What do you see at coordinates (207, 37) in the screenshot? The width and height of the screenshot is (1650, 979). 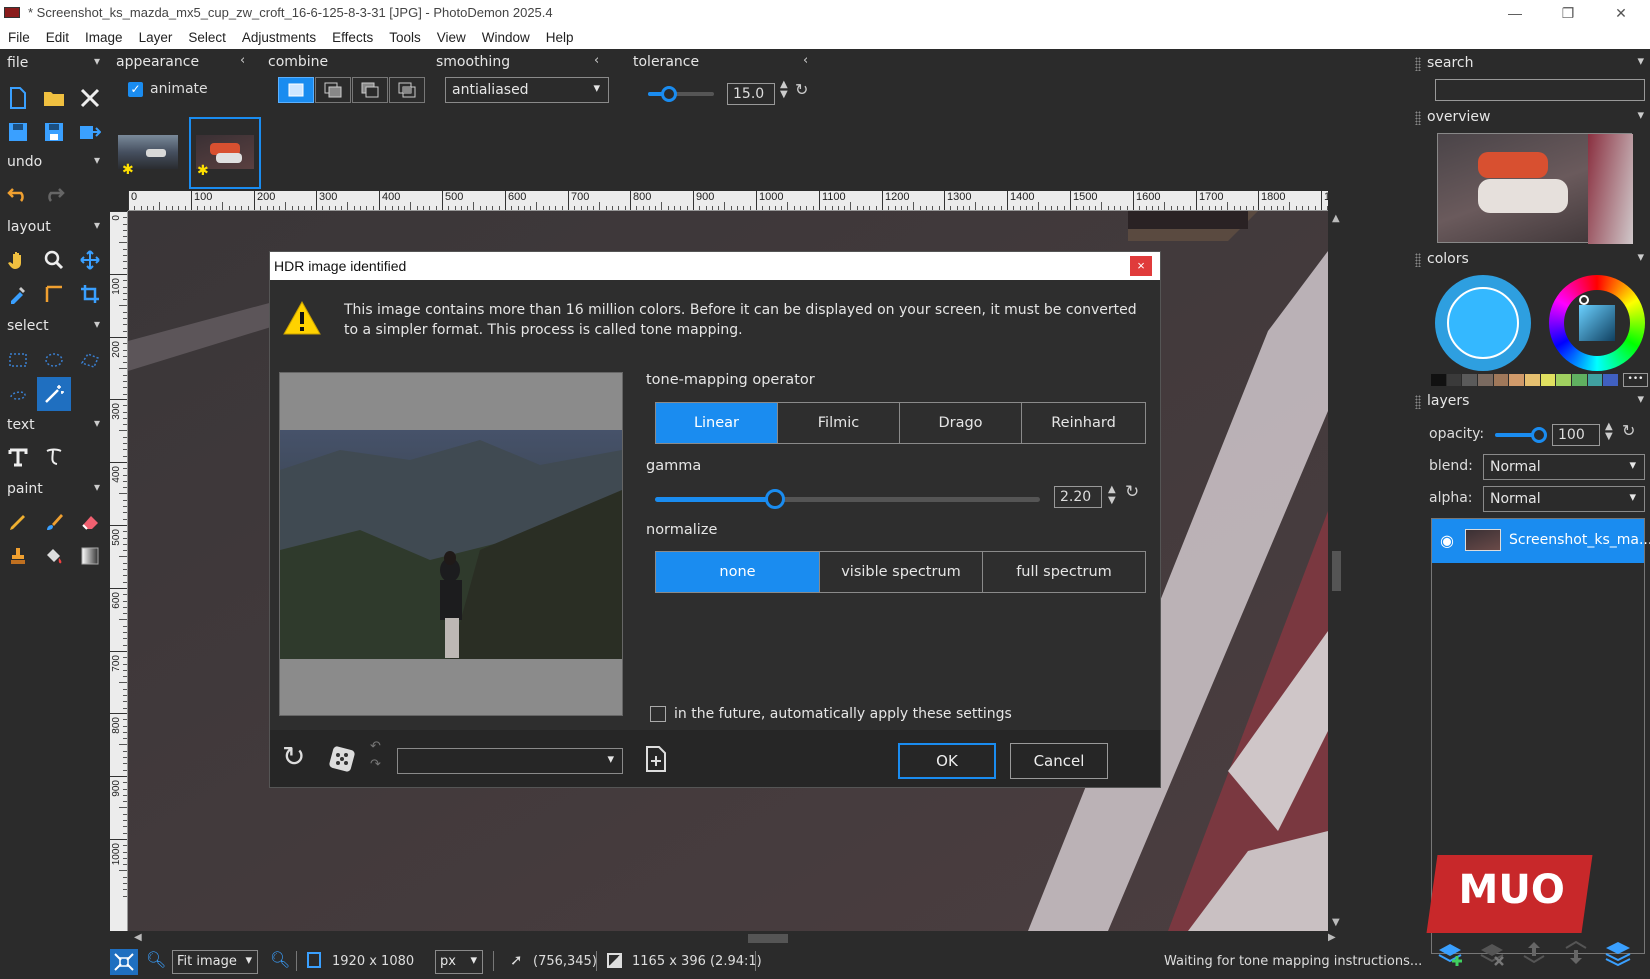 I see `menu-select: Select` at bounding box center [207, 37].